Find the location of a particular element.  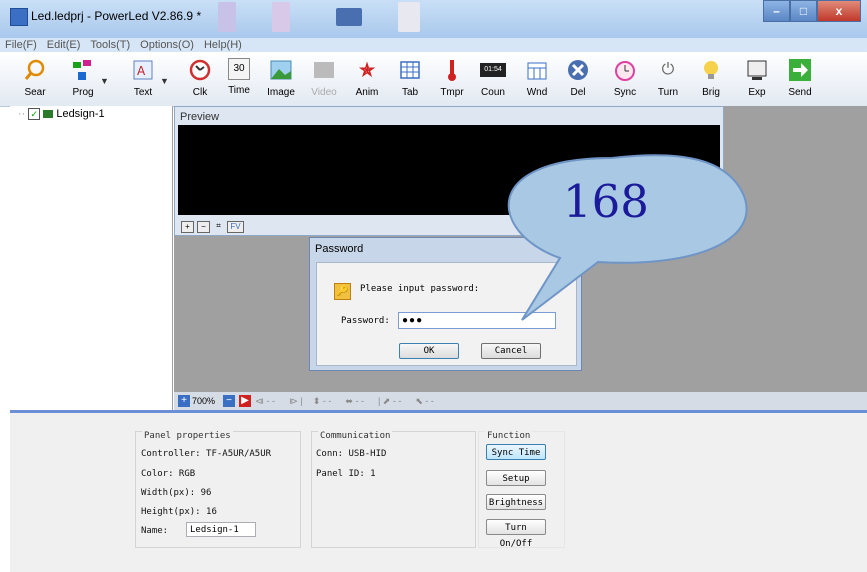

title-bar: Led.ledprj - PowerLed V2.86.9 * – □ x is located at coordinates (433, 19).